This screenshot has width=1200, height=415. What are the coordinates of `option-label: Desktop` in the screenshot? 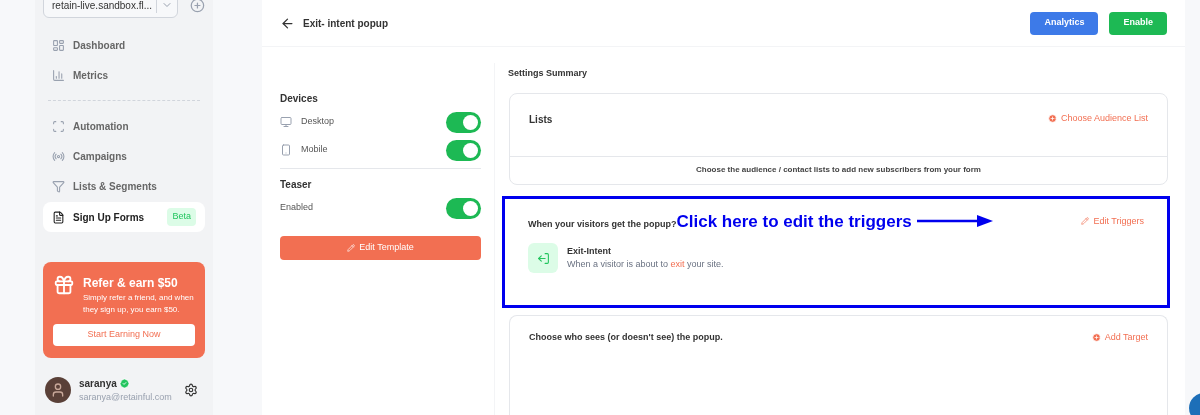 It's located at (318, 122).